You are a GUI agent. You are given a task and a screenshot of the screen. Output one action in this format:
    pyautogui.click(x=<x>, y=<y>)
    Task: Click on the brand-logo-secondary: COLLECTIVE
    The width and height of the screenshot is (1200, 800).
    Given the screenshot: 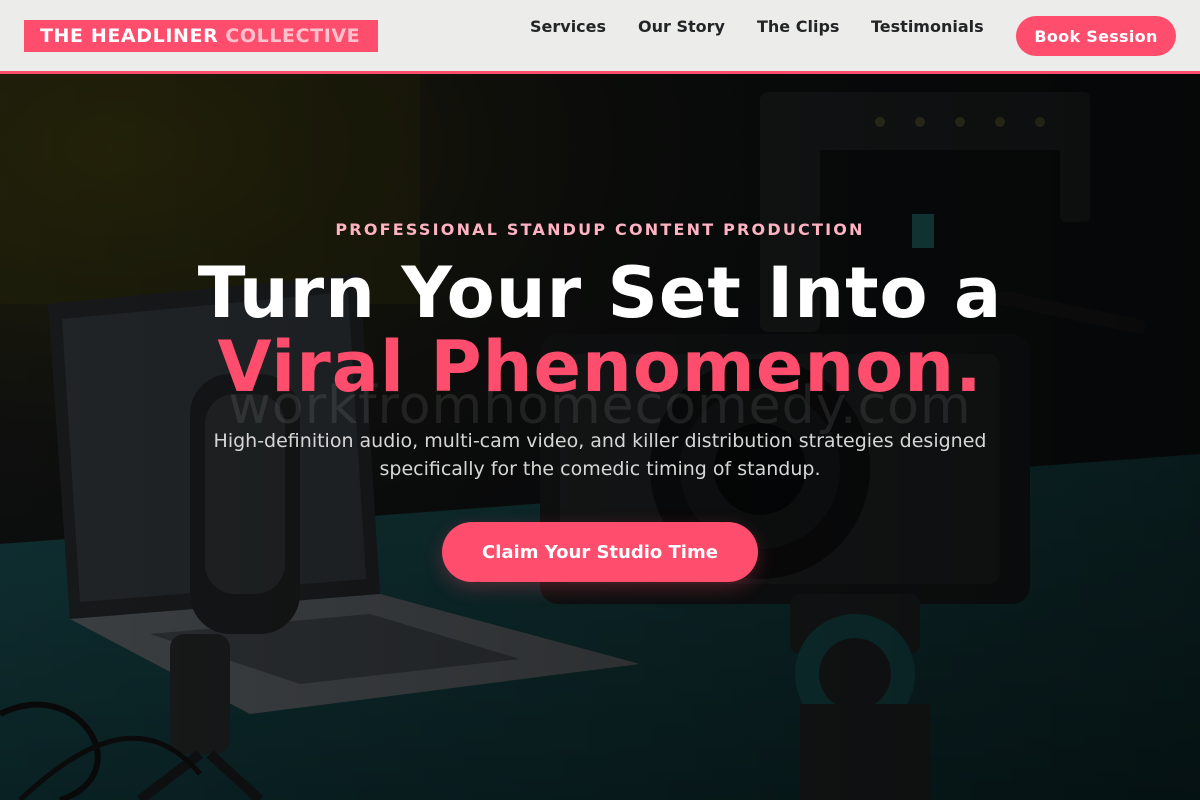 What is the action you would take?
    pyautogui.click(x=293, y=36)
    